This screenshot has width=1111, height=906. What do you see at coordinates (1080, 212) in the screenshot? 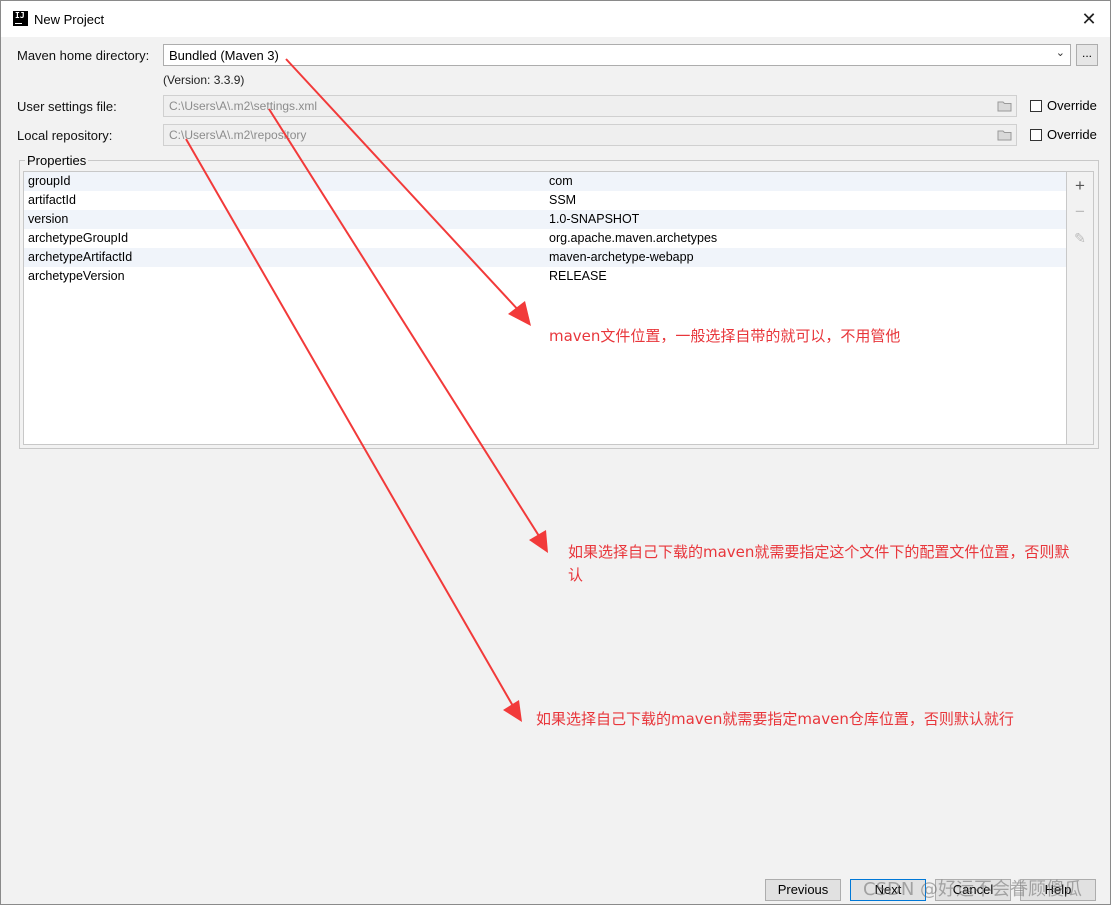
I see `remove-icon: −` at bounding box center [1080, 212].